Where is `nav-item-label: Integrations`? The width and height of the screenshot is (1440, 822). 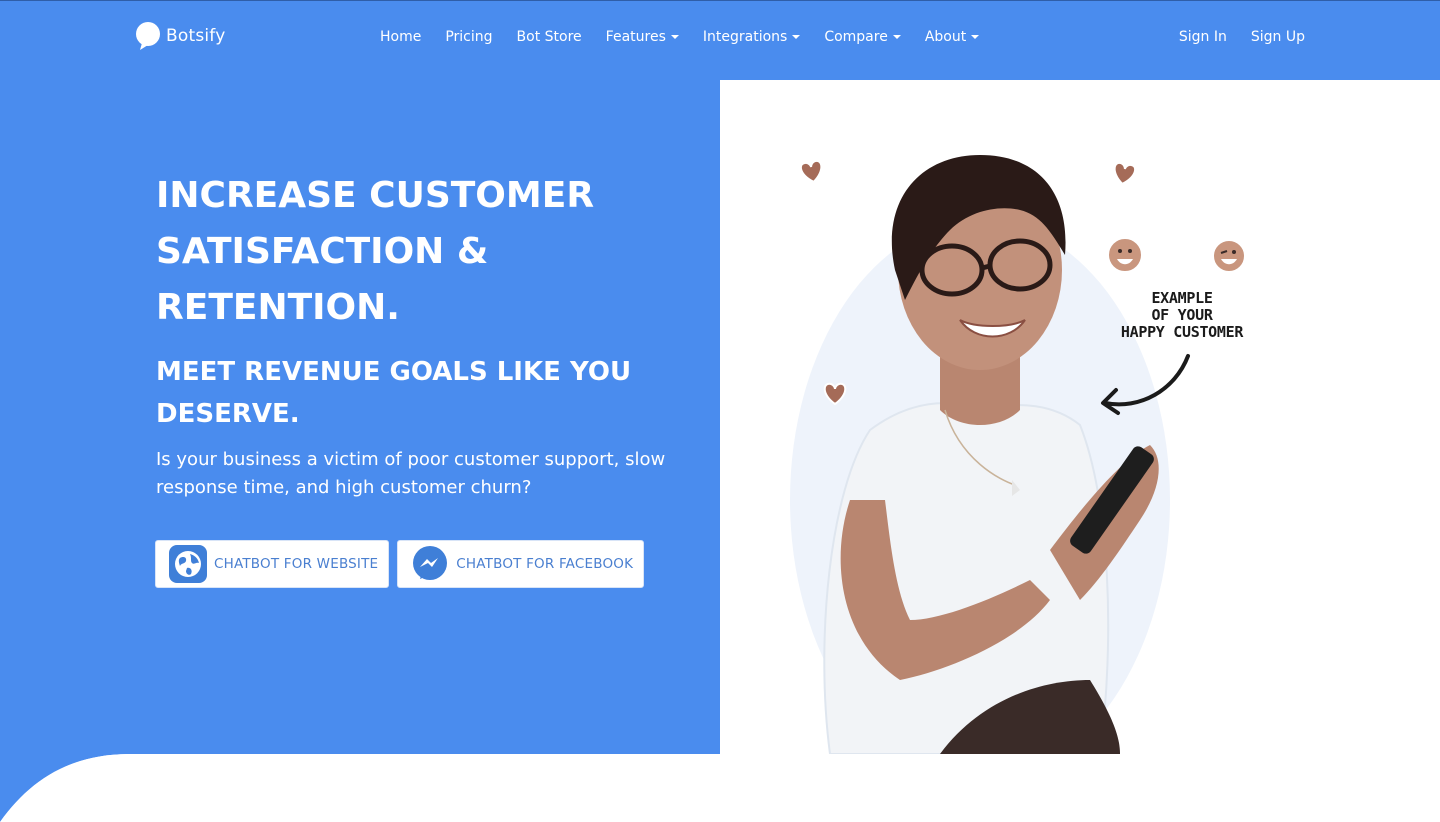
nav-item-label: Integrations is located at coordinates (745, 37).